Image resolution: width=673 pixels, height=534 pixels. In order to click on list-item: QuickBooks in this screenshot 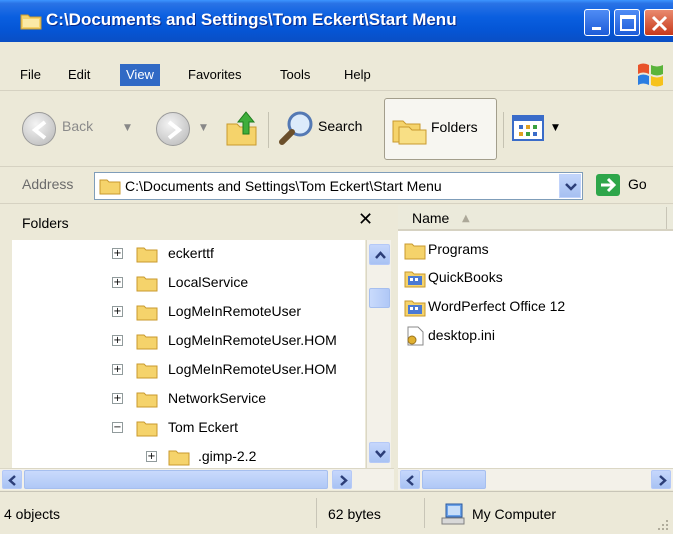, I will do `click(537, 278)`.